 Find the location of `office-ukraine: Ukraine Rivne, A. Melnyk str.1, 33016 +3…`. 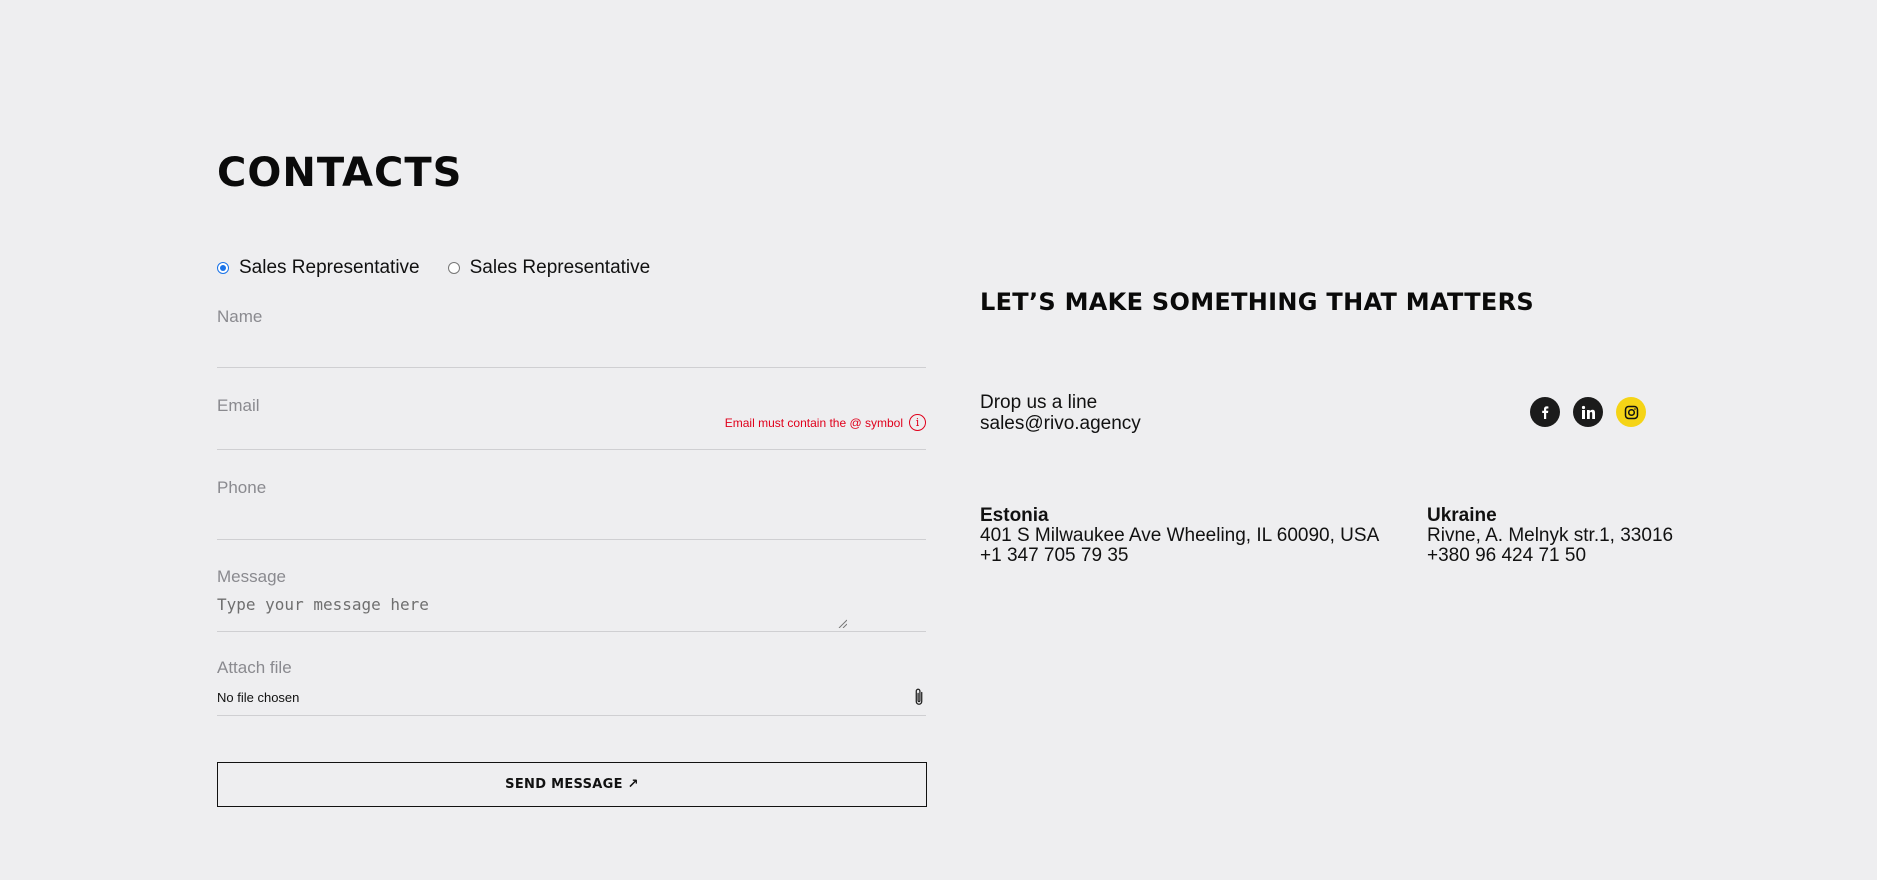

office-ukraine: Ukraine Rivne, A. Melnyk str.1, 33016 +3… is located at coordinates (1550, 535).